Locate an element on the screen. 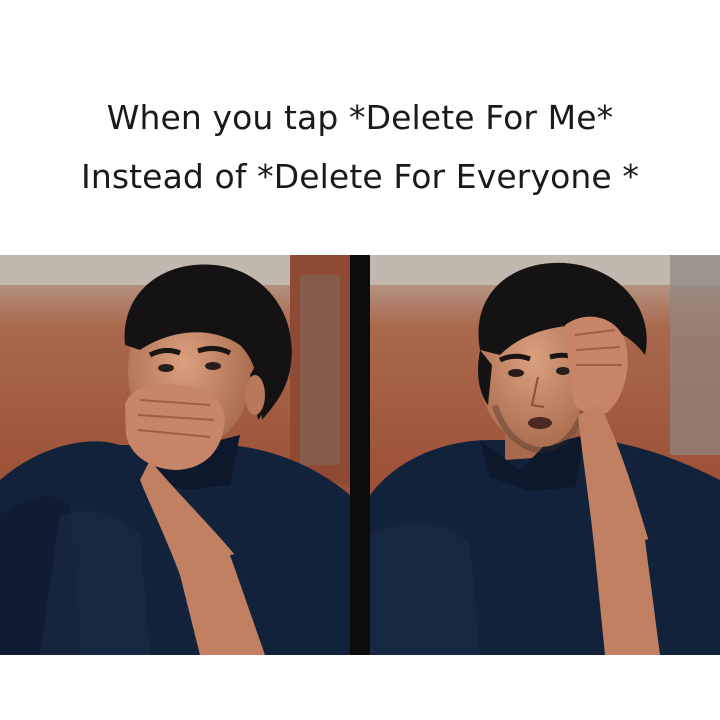 This screenshot has width=720, height=720. panel-divider is located at coordinates (360, 455).